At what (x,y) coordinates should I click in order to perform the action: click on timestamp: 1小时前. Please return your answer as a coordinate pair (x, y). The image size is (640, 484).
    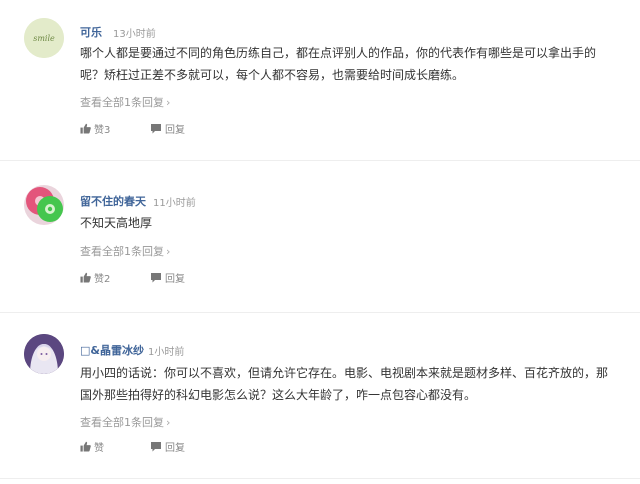
    Looking at the image, I should click on (166, 352).